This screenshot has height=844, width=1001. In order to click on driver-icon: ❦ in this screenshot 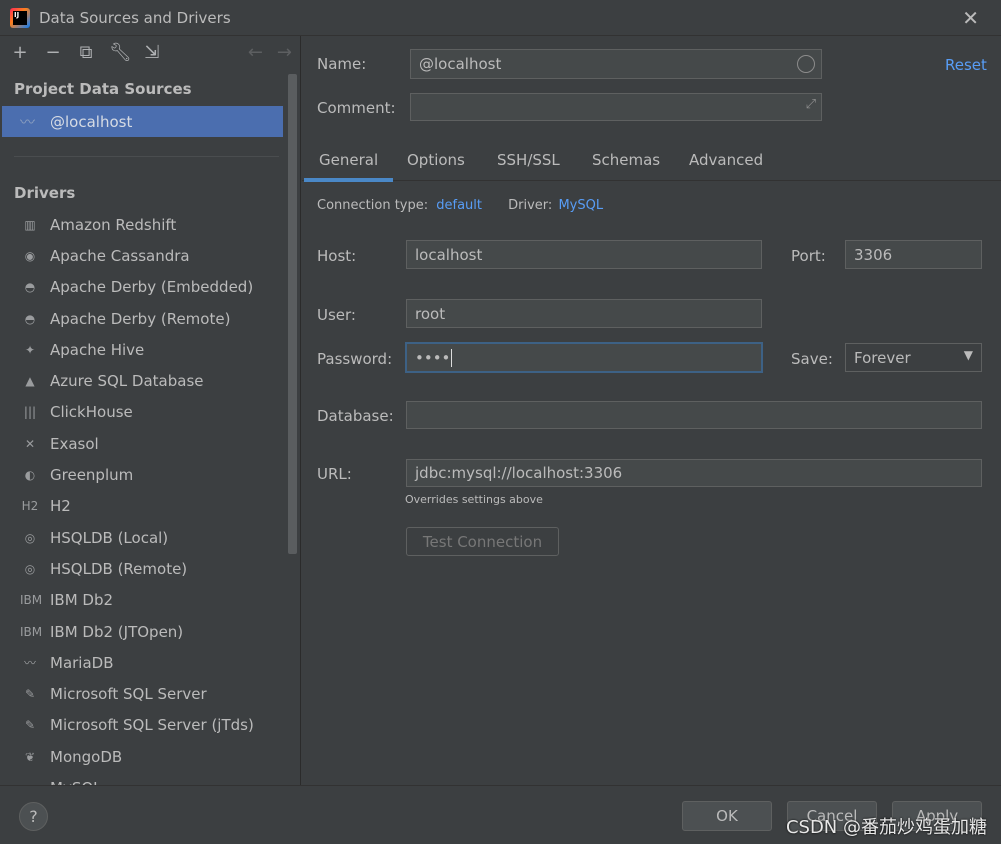, I will do `click(30, 756)`.